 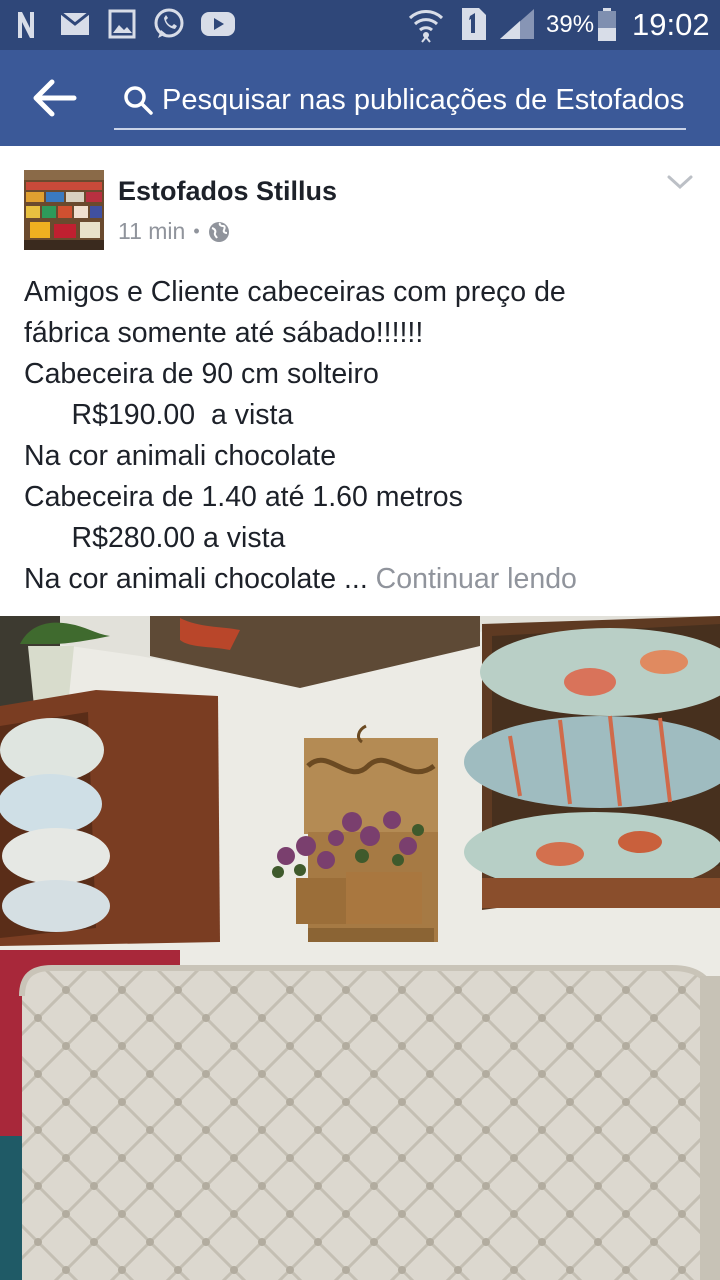 I want to click on search-input, so click(x=424, y=100).